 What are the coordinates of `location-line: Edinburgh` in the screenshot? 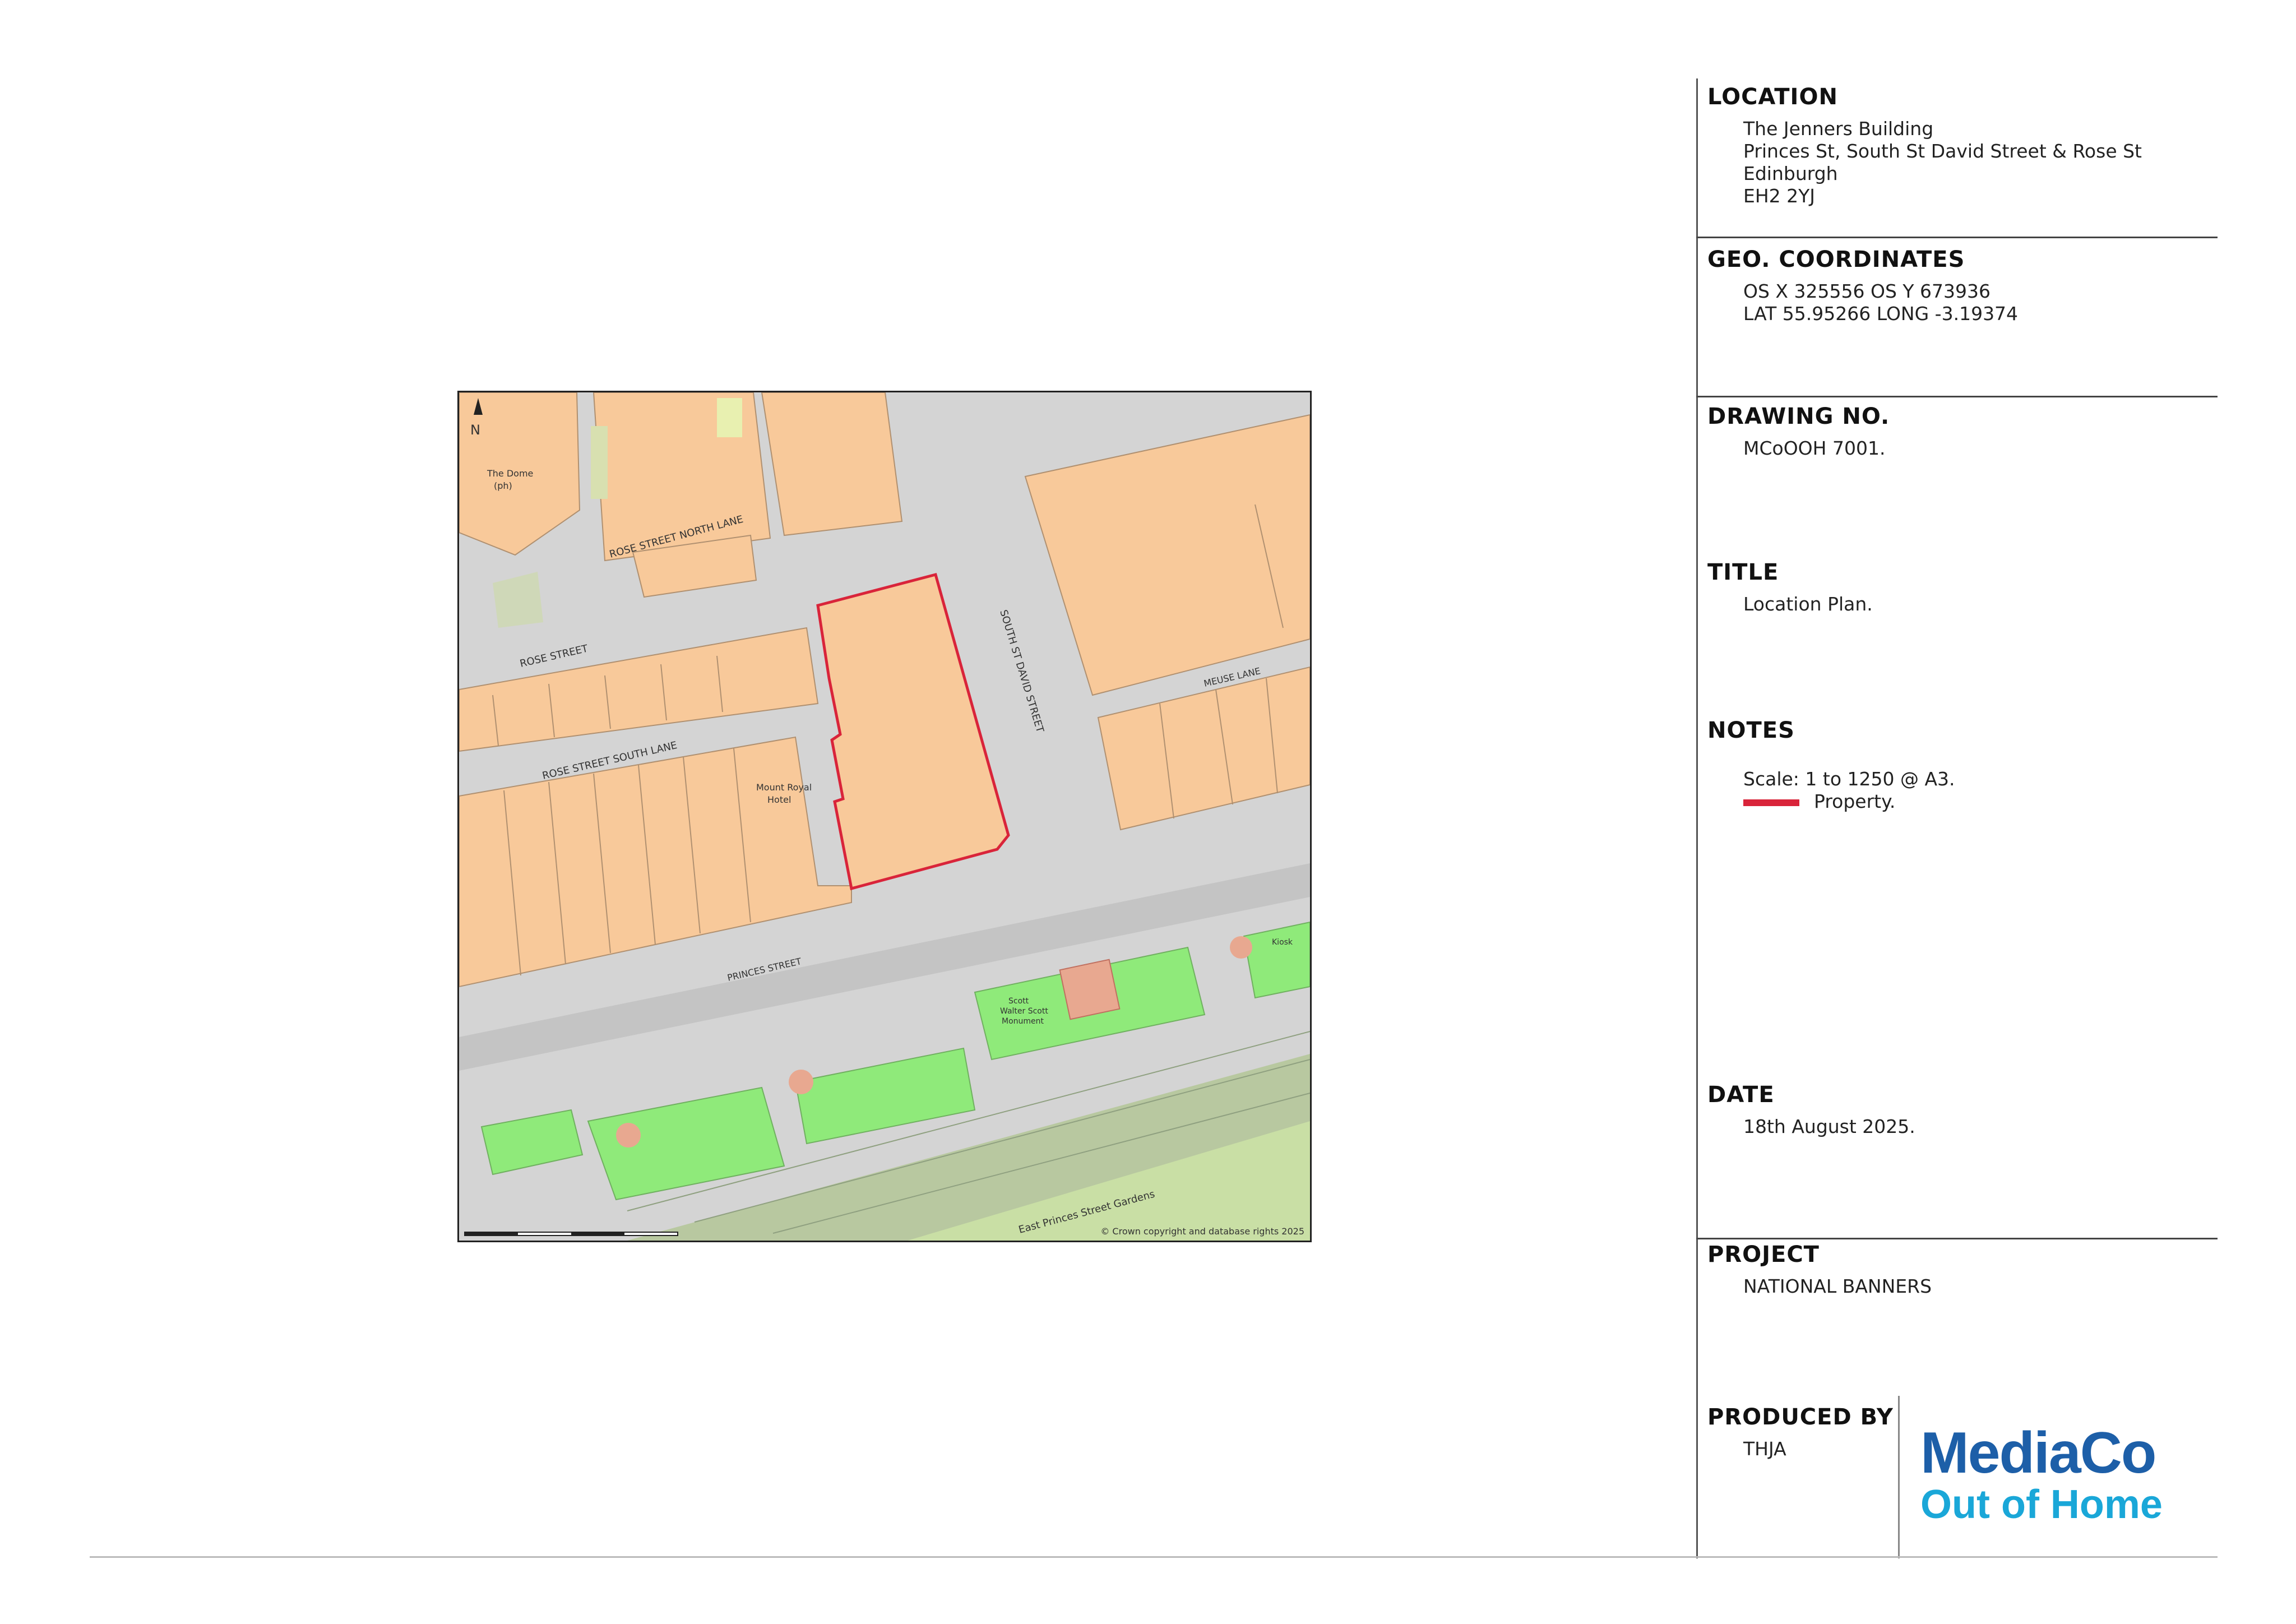 It's located at (1790, 173).